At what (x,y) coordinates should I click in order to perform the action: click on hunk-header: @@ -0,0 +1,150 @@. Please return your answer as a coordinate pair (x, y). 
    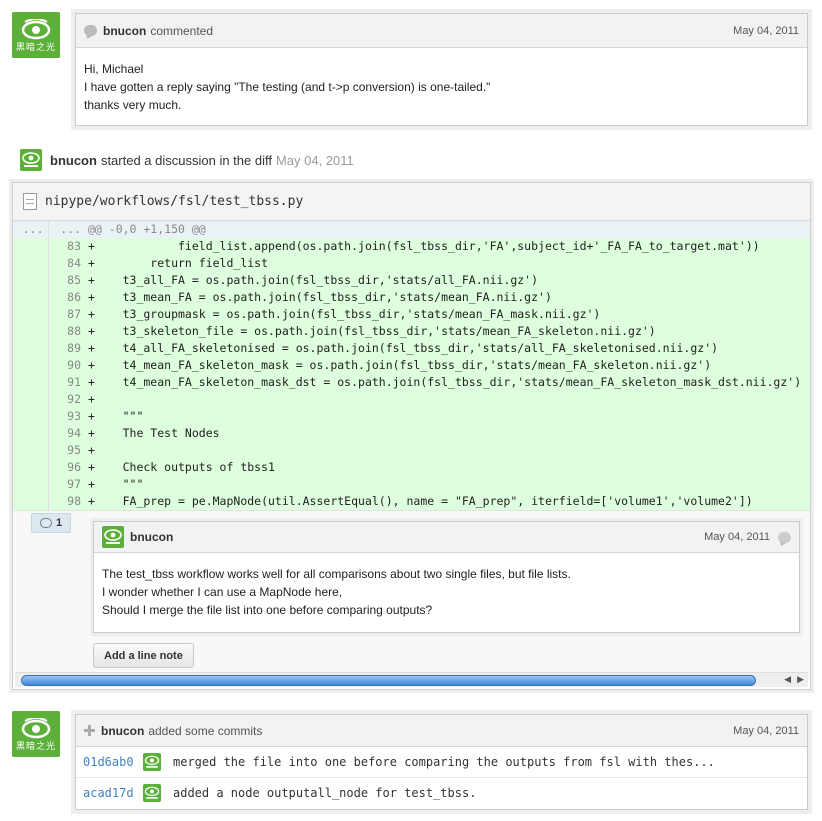
    Looking at the image, I should click on (448, 229).